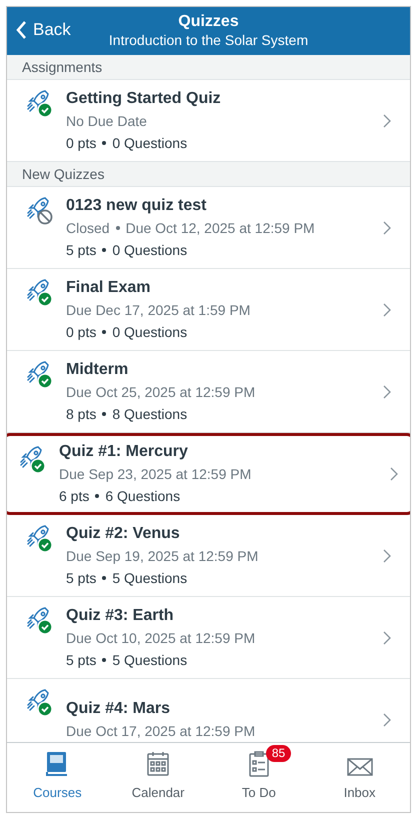  I want to click on chevron-left-icon, so click(21, 30).